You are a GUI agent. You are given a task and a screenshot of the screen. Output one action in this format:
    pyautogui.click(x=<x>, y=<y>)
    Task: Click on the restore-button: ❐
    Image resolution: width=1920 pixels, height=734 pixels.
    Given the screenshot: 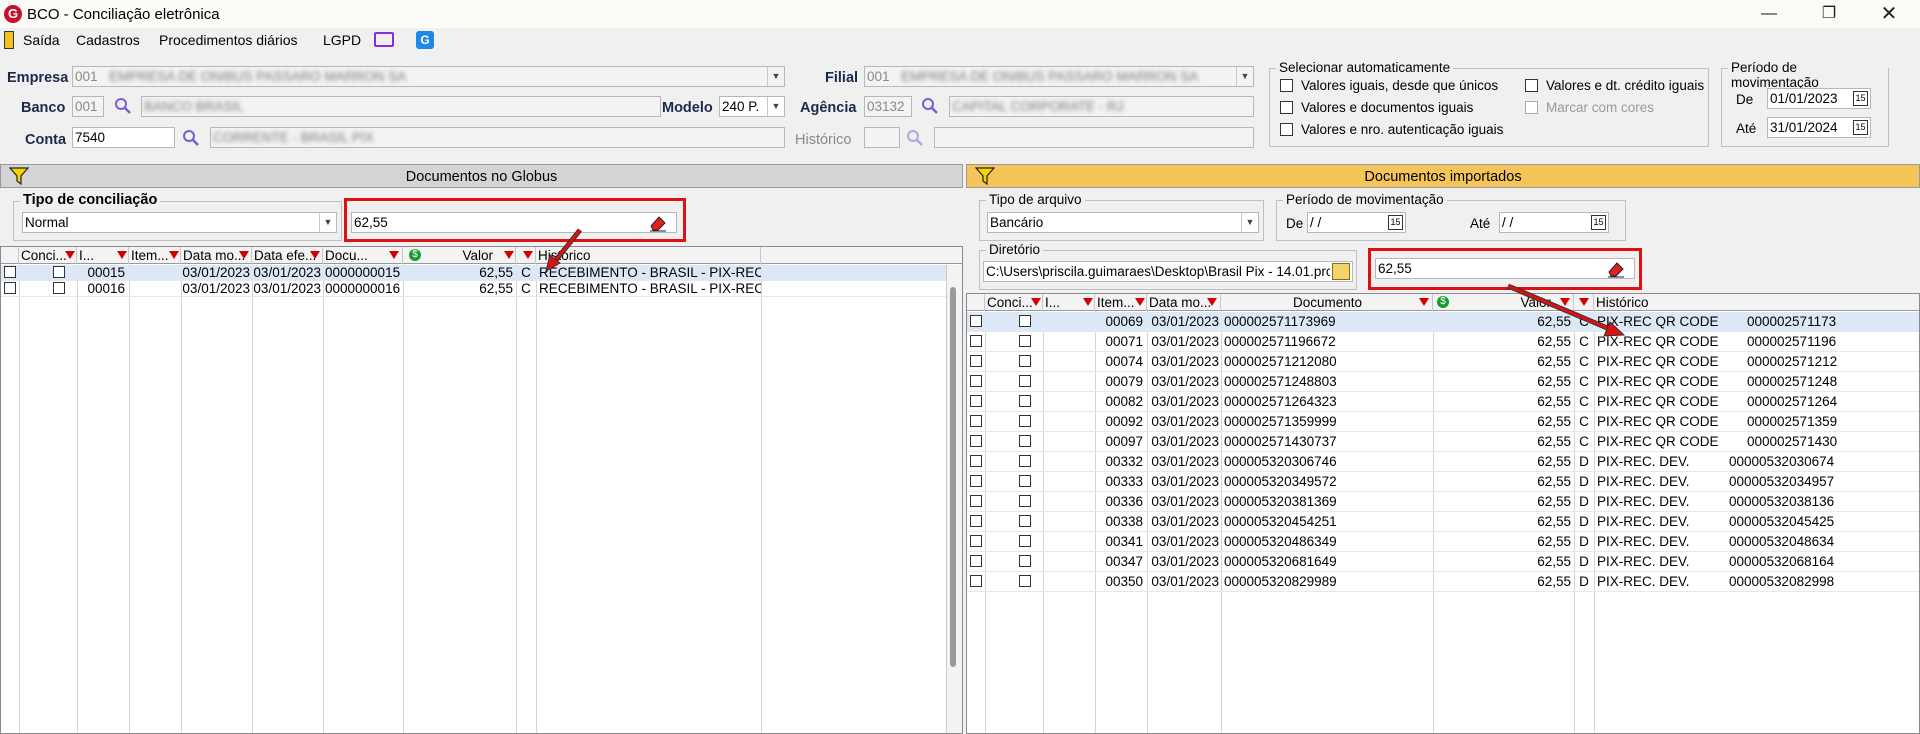 What is the action you would take?
    pyautogui.click(x=1829, y=14)
    